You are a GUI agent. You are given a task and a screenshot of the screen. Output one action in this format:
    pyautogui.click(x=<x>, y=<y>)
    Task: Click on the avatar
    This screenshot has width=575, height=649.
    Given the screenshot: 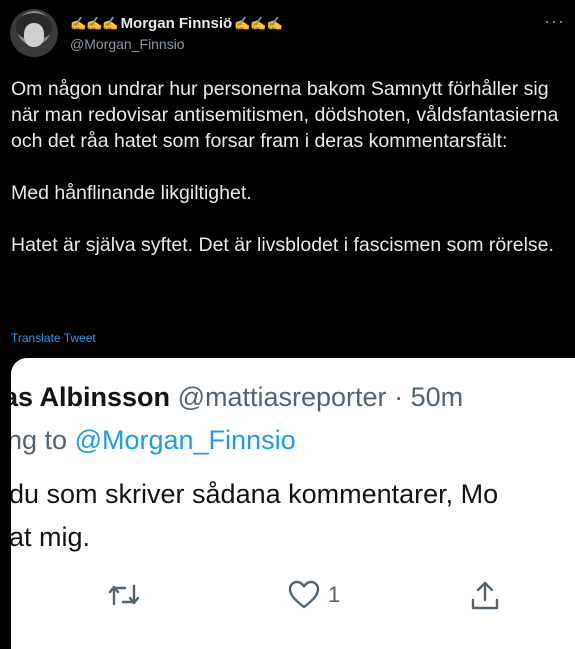 What is the action you would take?
    pyautogui.click(x=34, y=33)
    